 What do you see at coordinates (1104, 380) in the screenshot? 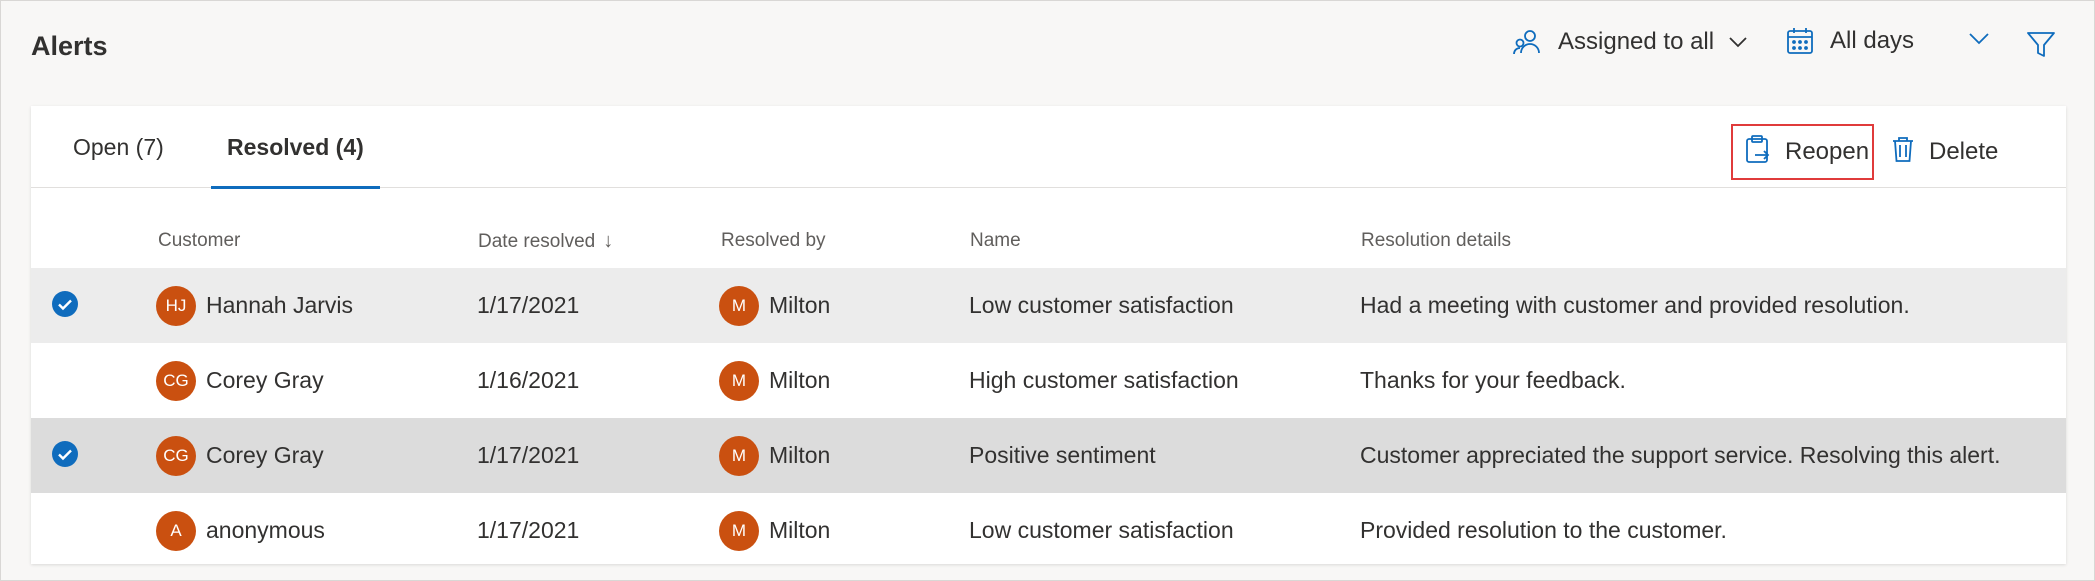
I see `alert-name-cell: High customer satisfaction` at bounding box center [1104, 380].